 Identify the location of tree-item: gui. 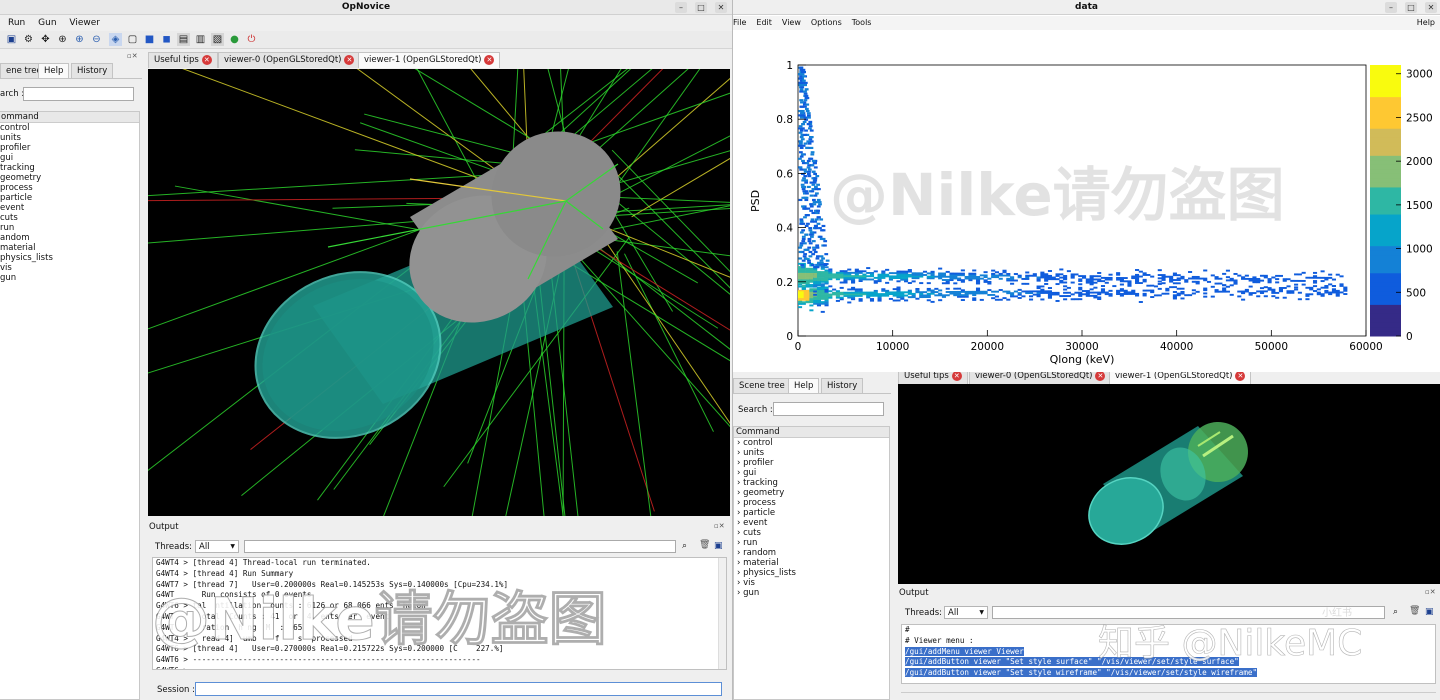
(69, 158).